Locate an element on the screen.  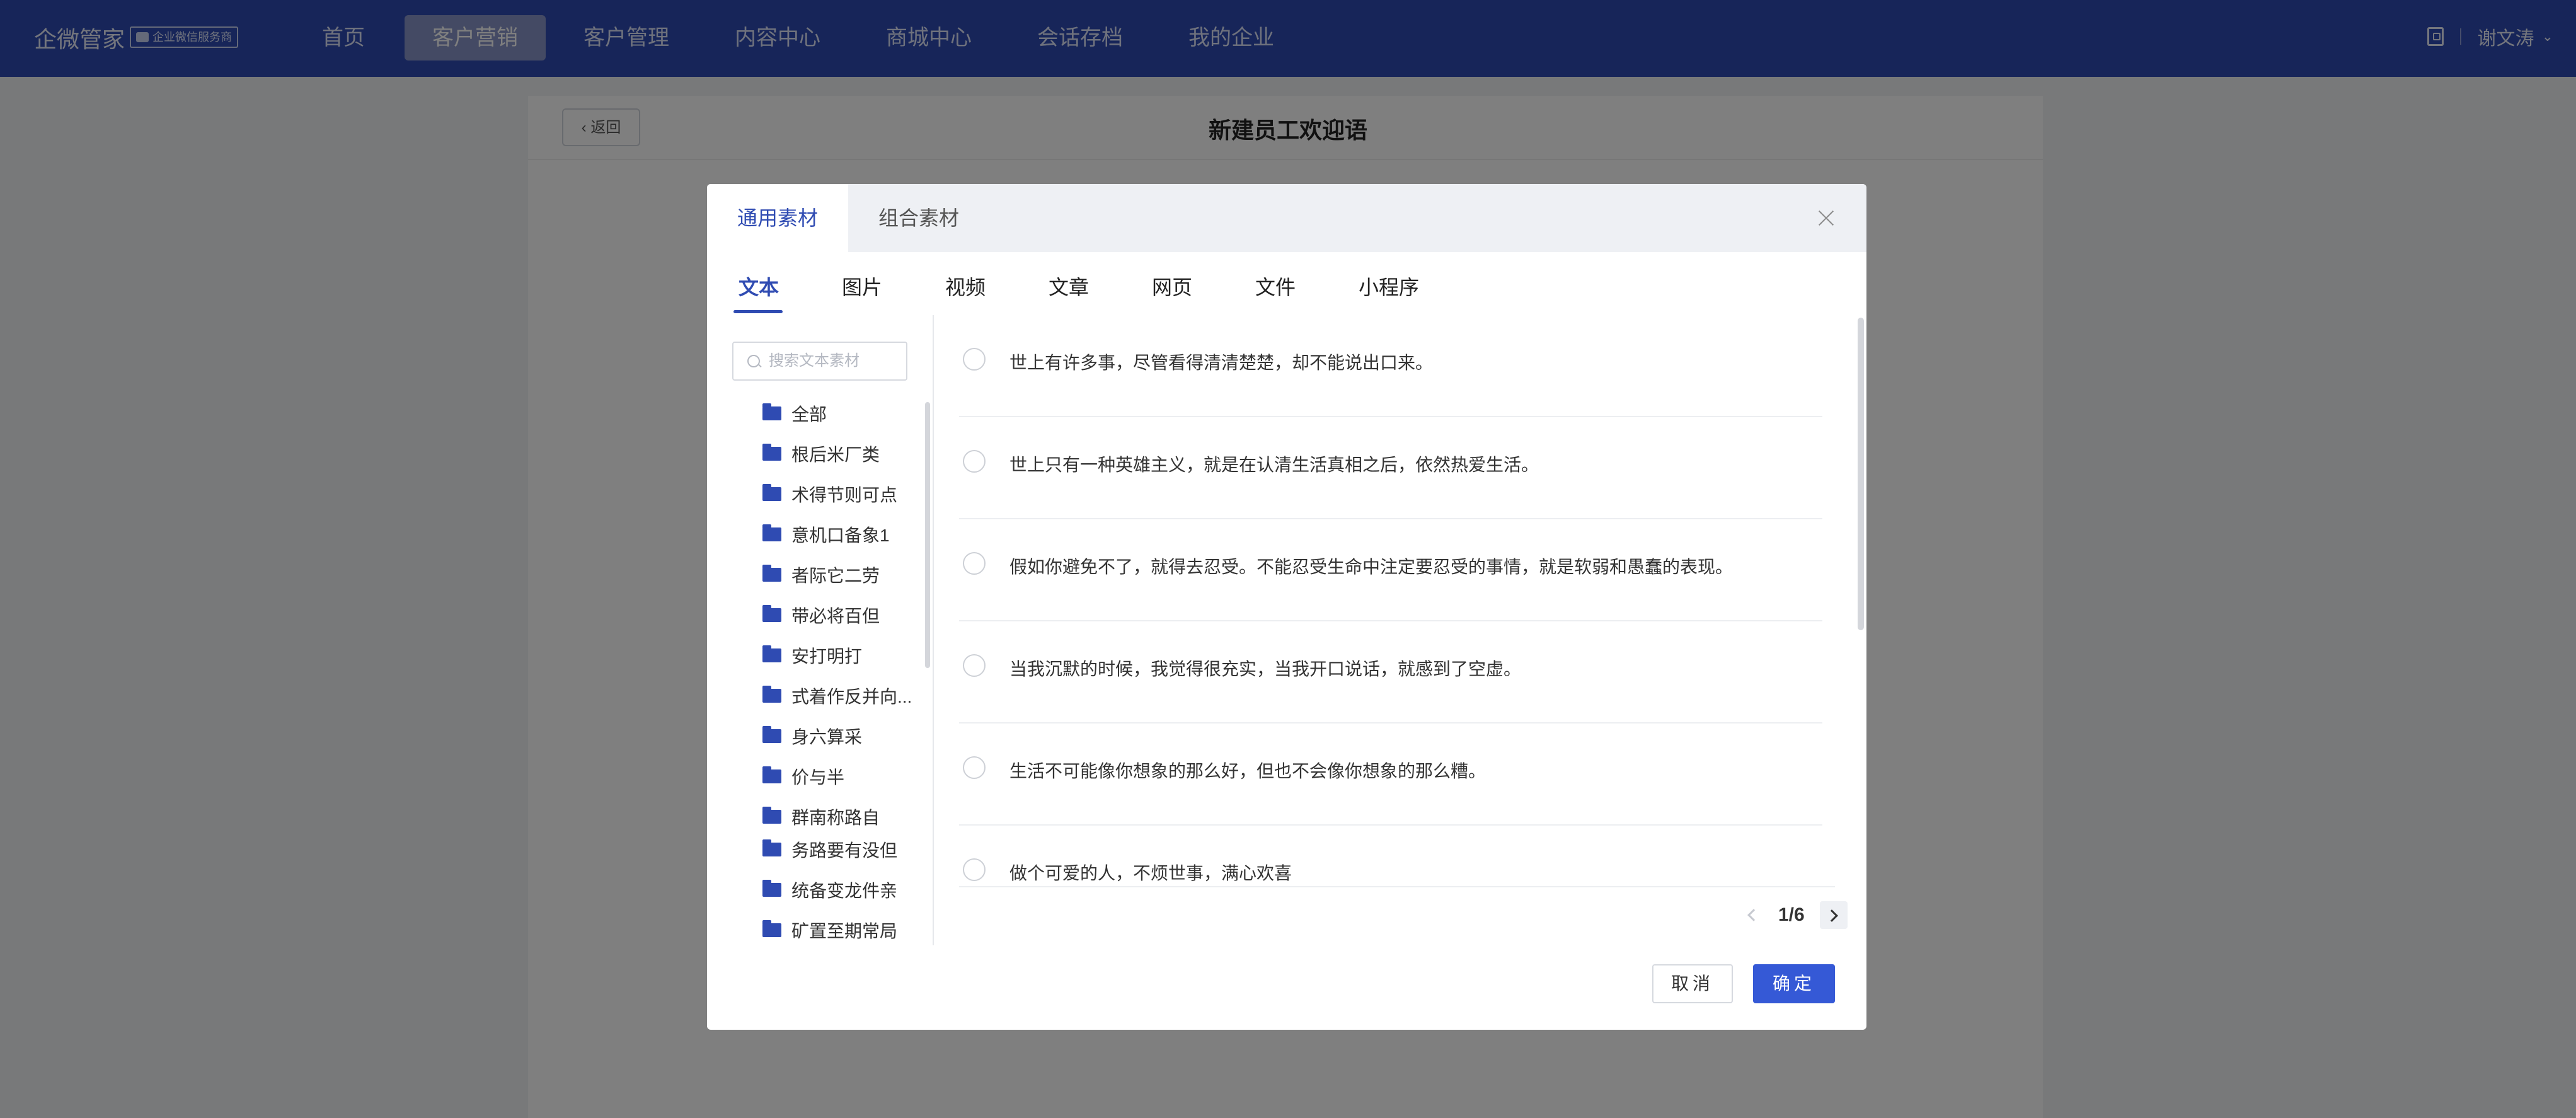
folder-item: 安打明打 is located at coordinates (812, 655).